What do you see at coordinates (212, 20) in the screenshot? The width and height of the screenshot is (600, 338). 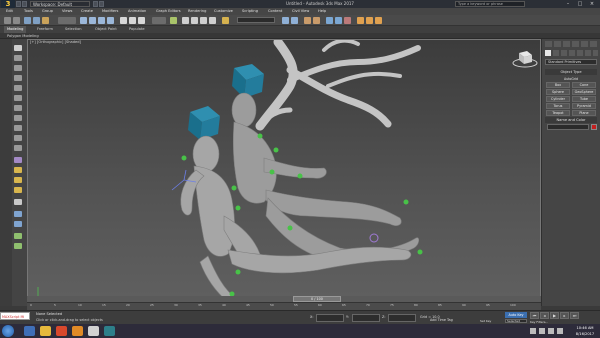 I see `spinner-snap-icon` at bounding box center [212, 20].